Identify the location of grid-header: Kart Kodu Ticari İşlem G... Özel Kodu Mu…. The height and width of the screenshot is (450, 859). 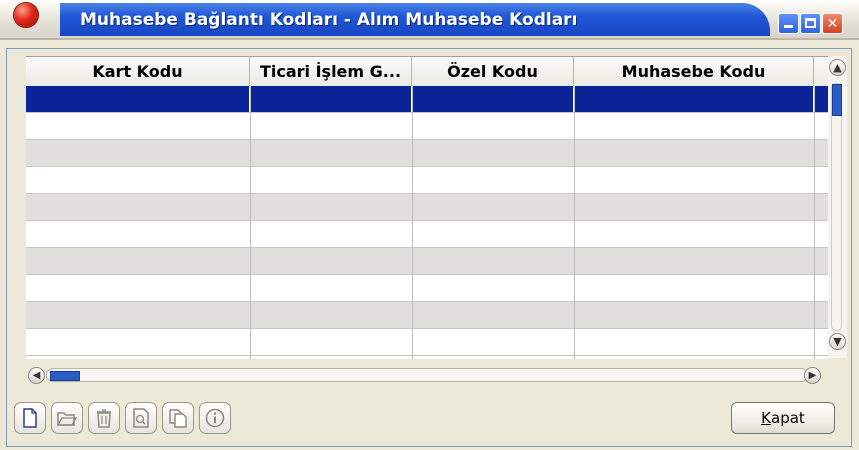
(427, 72).